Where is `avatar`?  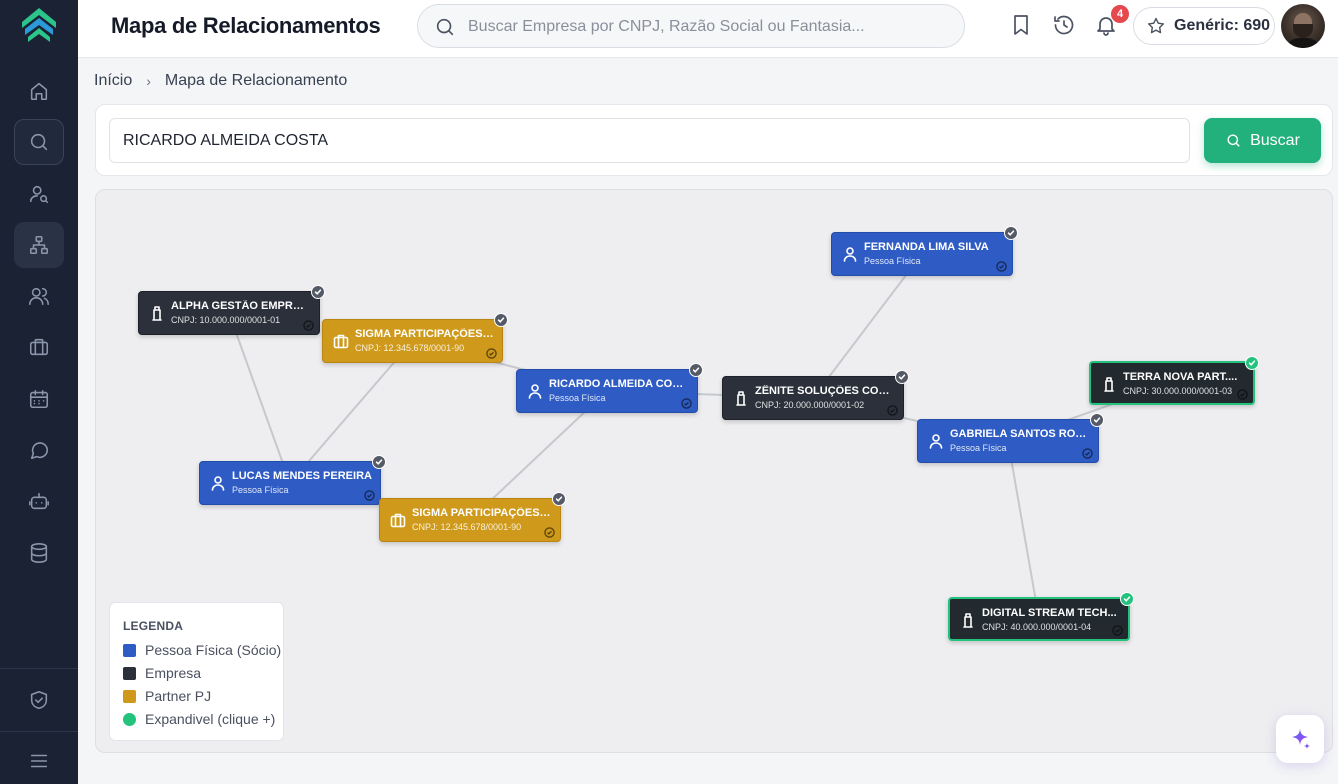
avatar is located at coordinates (1303, 26).